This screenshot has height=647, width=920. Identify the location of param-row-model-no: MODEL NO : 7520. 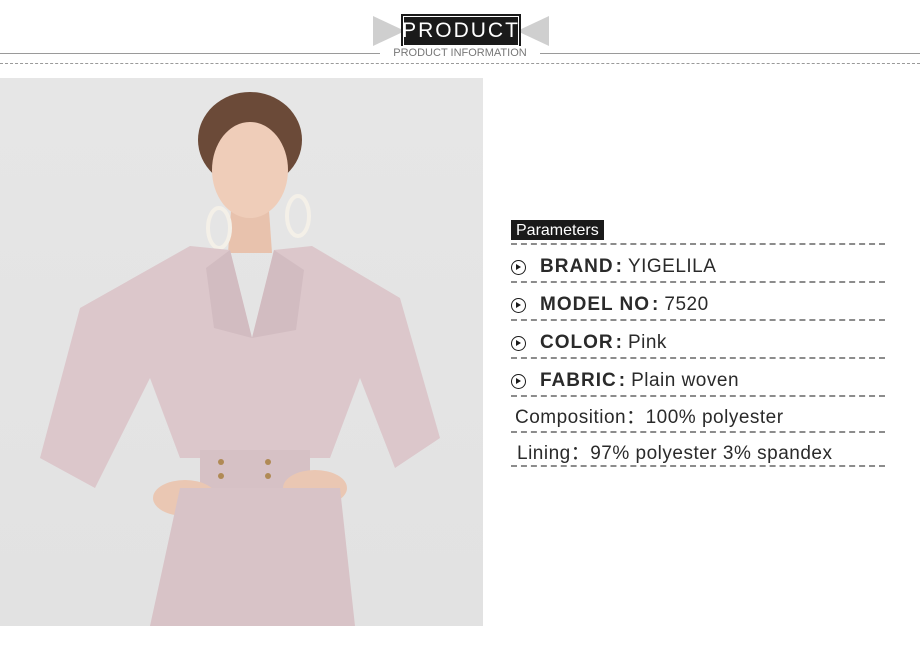
(698, 305).